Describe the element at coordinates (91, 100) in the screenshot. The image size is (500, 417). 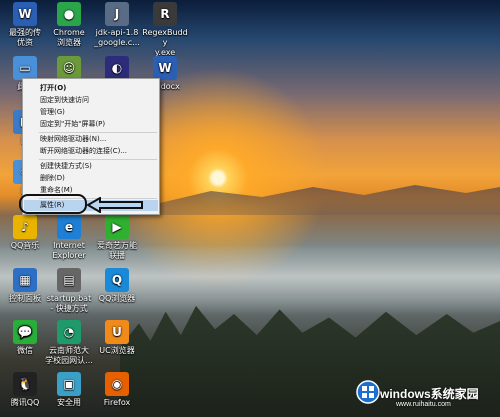
I see `menu-item-pin-quick-access: 固定到快速访问` at that location.